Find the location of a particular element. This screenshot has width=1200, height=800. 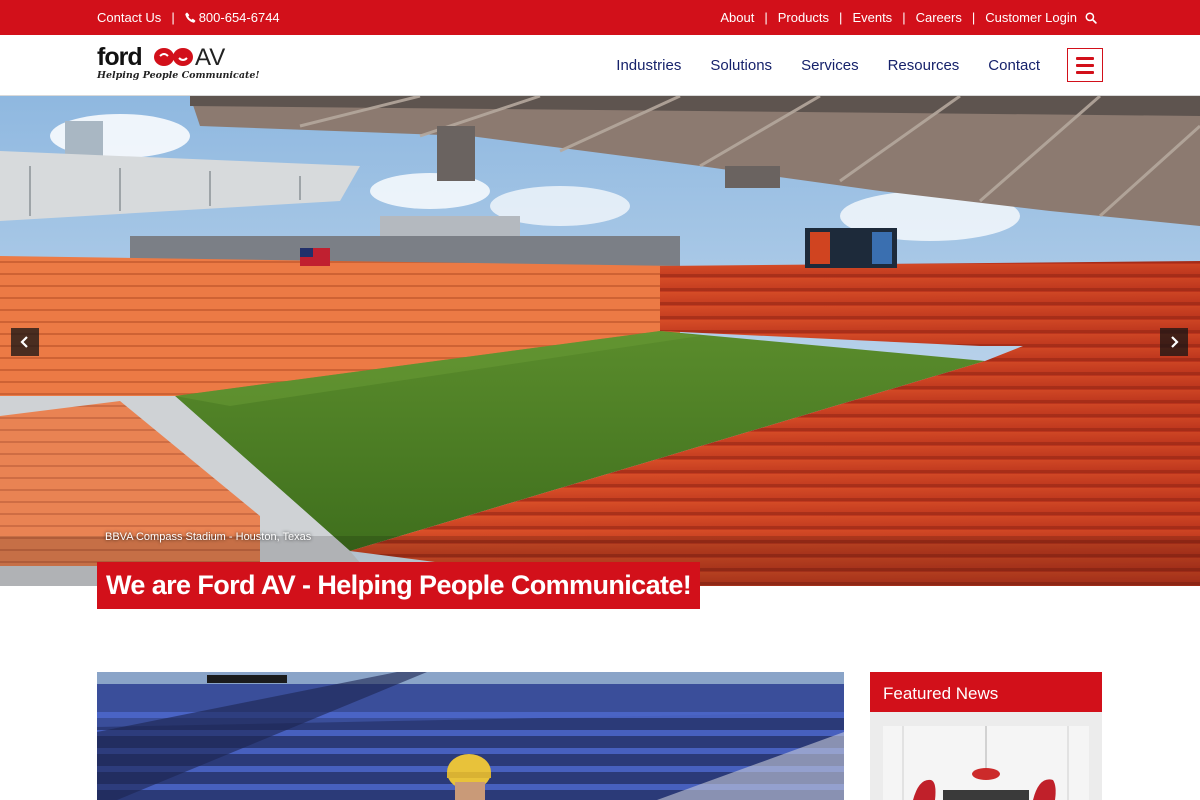

phone-link: 800-654-6744 is located at coordinates (232, 17).